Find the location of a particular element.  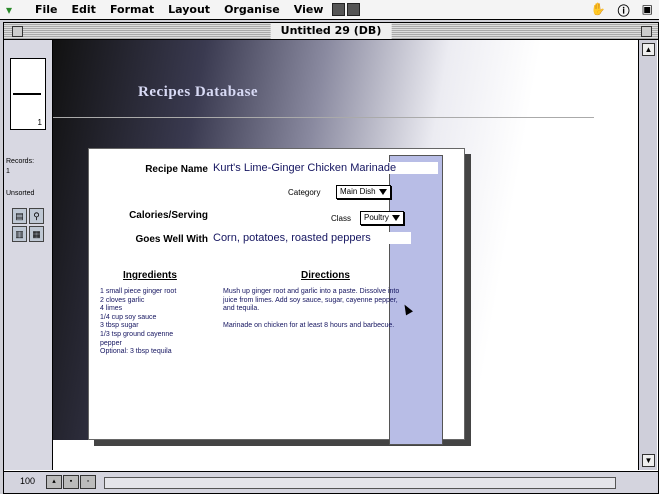

scroll-up-icon: ▲ is located at coordinates (648, 49).